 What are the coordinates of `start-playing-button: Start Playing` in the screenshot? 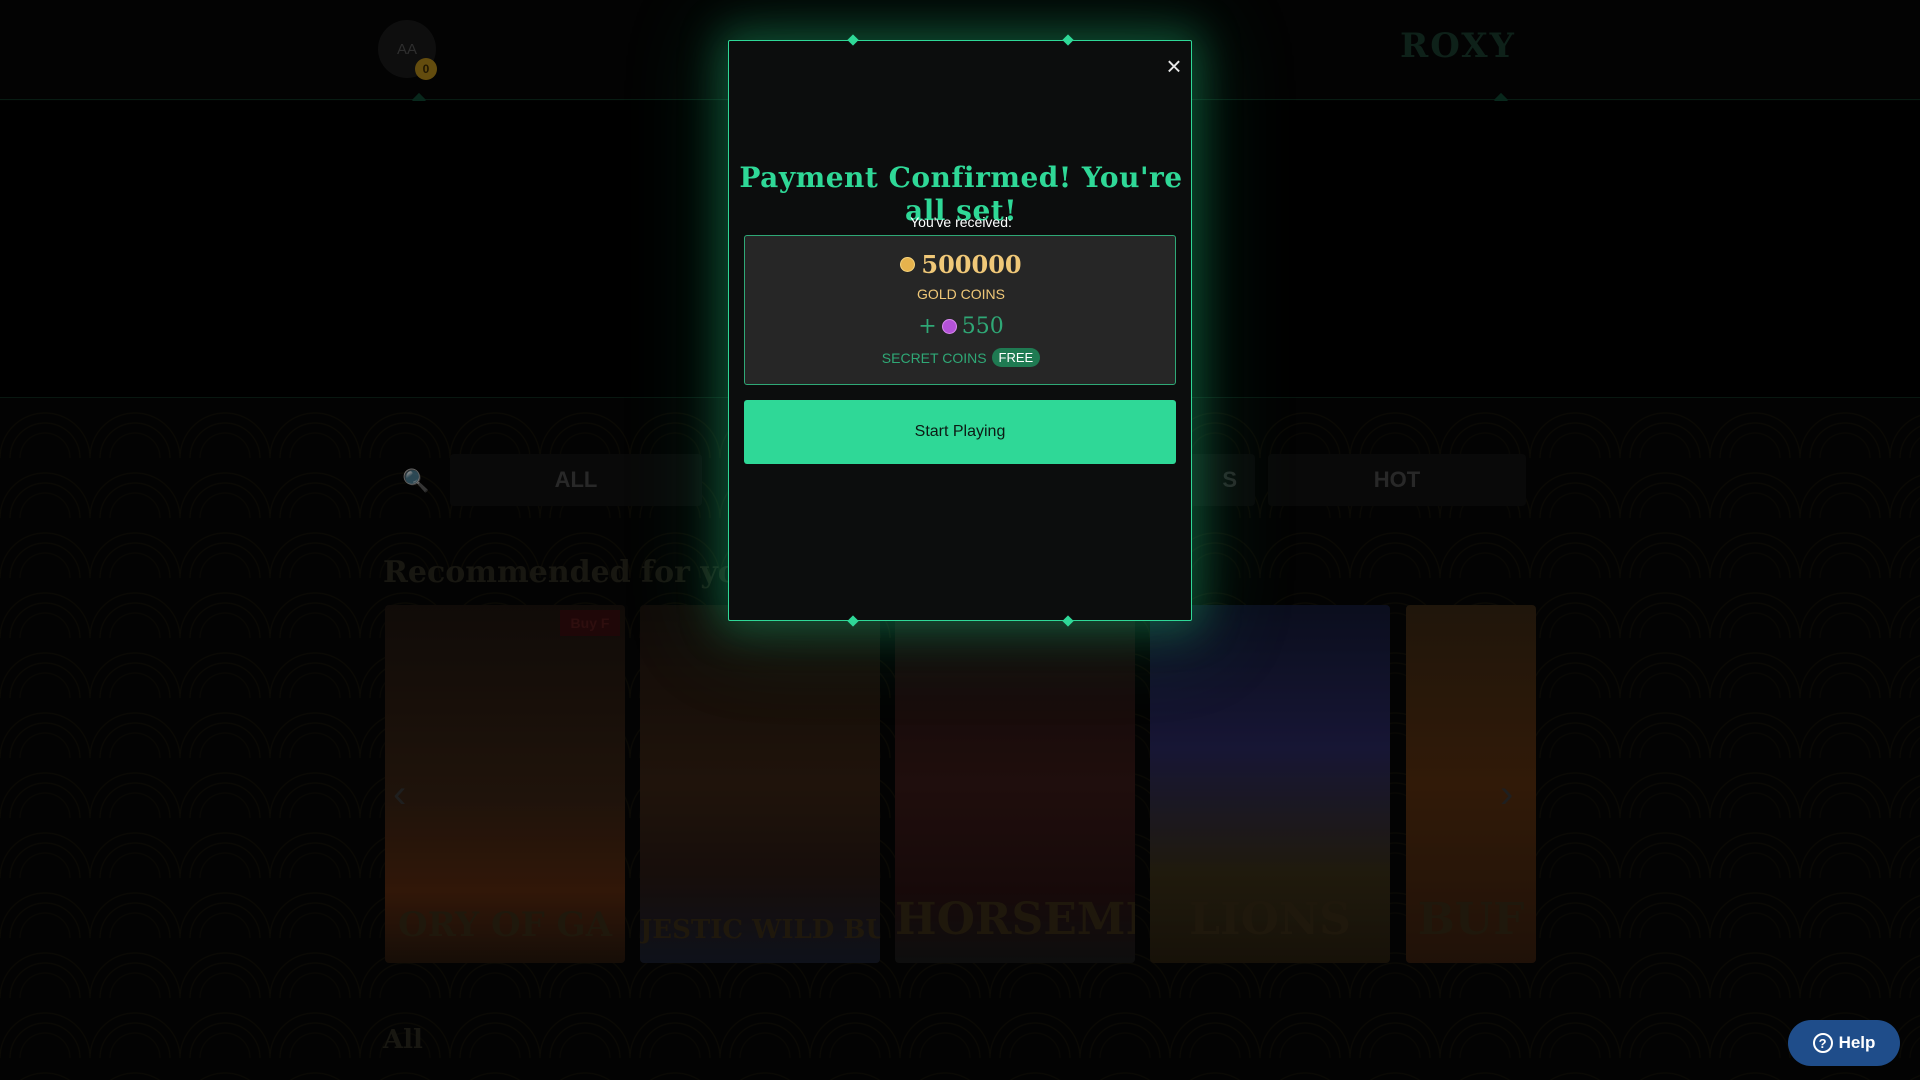 It's located at (960, 432).